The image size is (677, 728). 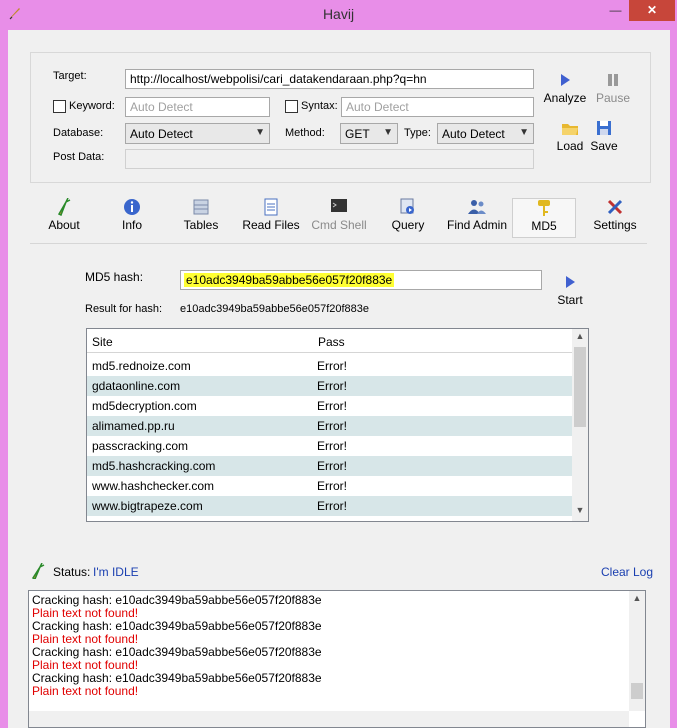 I want to click on terminal-icon, so click(x=339, y=205).